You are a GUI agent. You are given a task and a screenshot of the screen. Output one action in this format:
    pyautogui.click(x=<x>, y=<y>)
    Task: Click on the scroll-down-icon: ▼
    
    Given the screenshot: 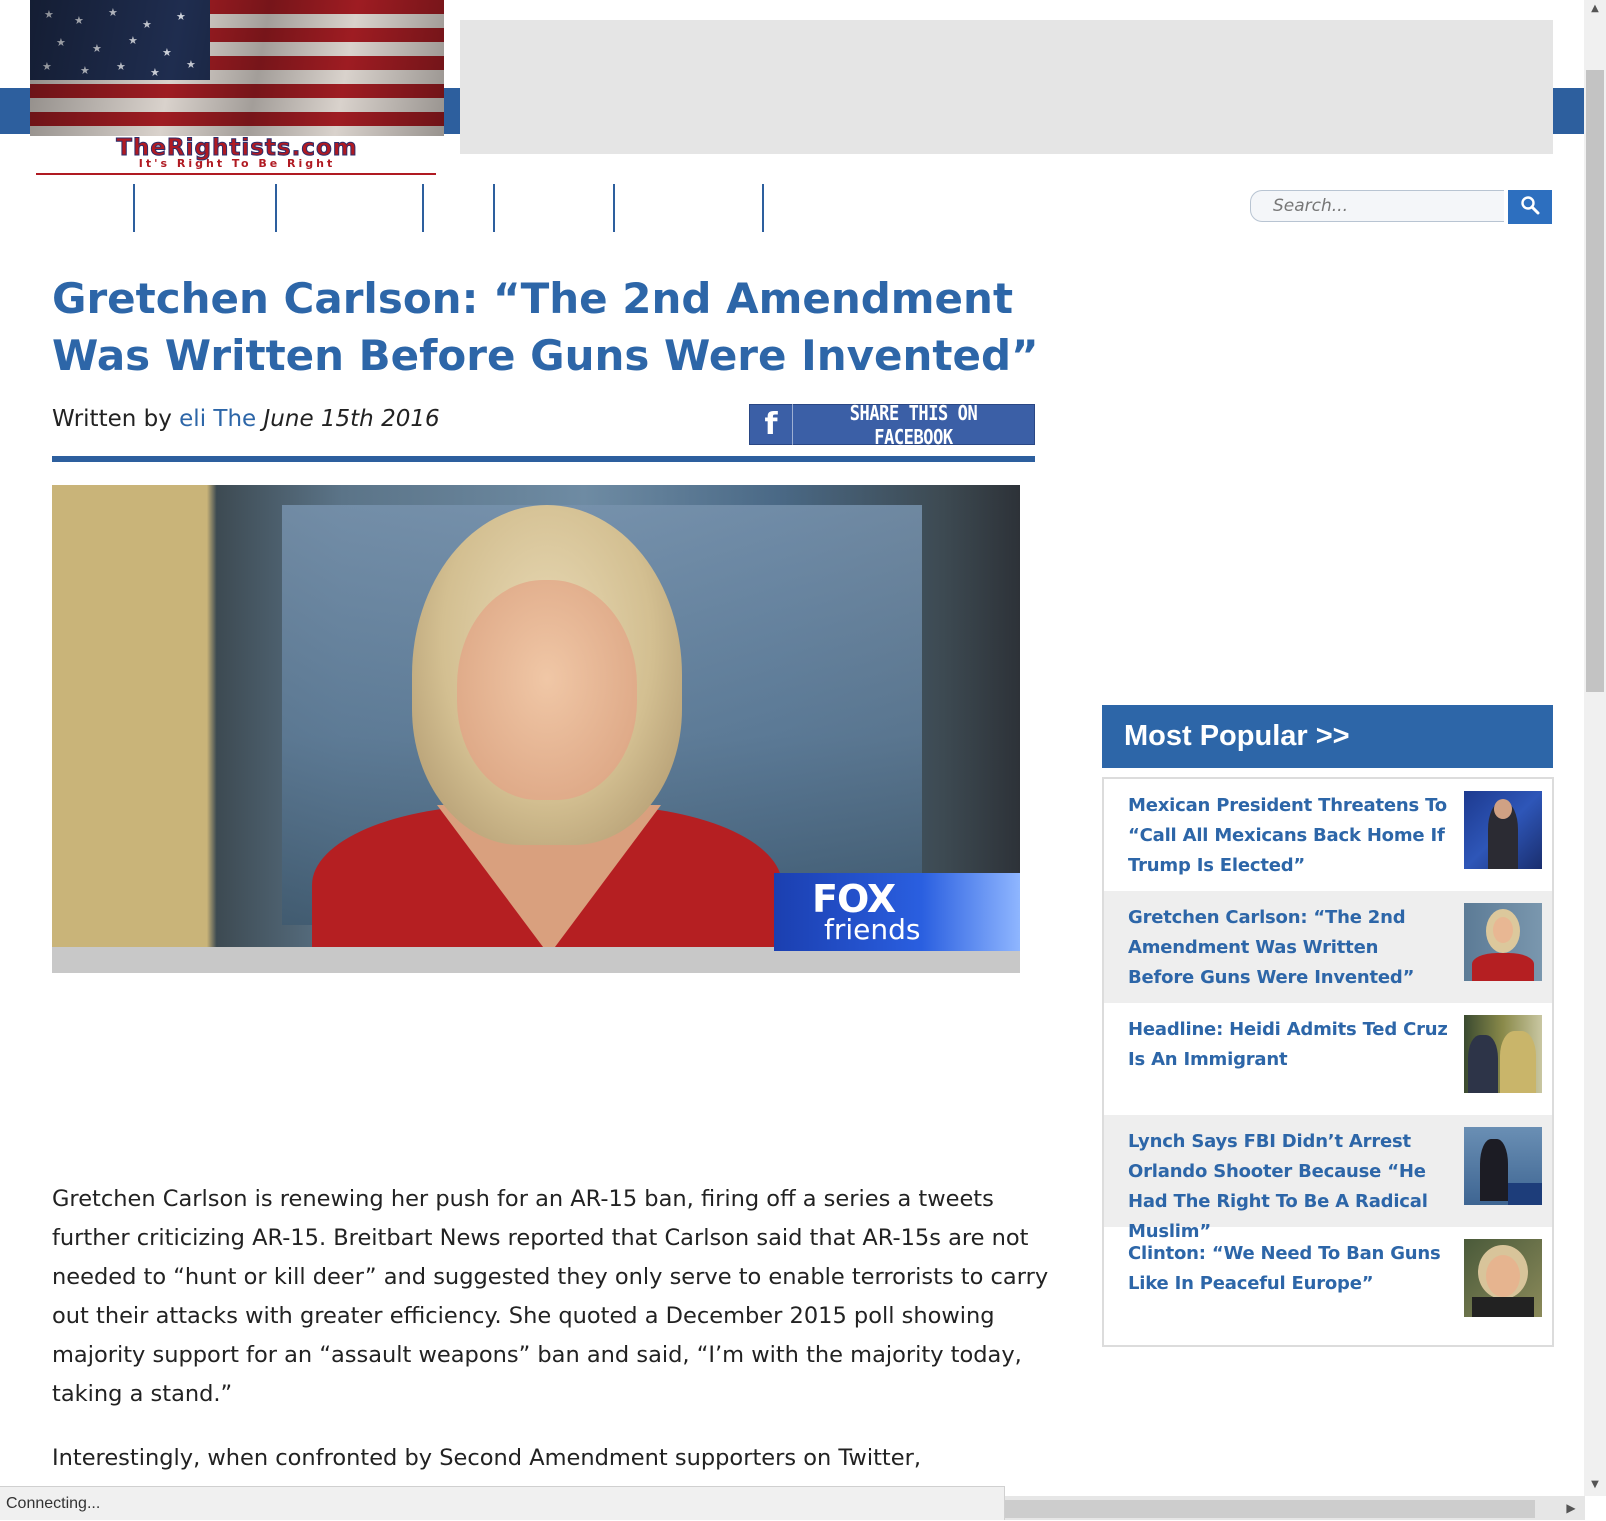 What is the action you would take?
    pyautogui.click(x=1595, y=1485)
    